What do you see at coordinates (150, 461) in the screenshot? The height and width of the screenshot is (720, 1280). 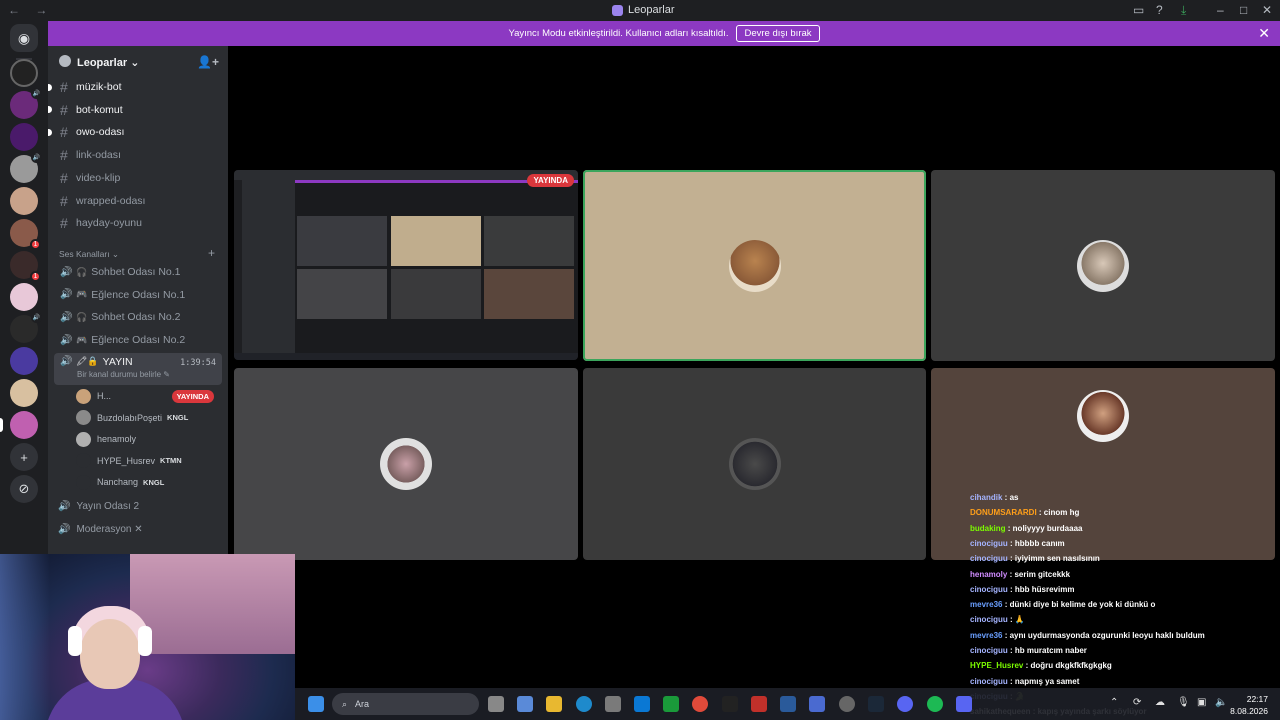 I see `voice-member: HYPE_Husrev KTMN` at bounding box center [150, 461].